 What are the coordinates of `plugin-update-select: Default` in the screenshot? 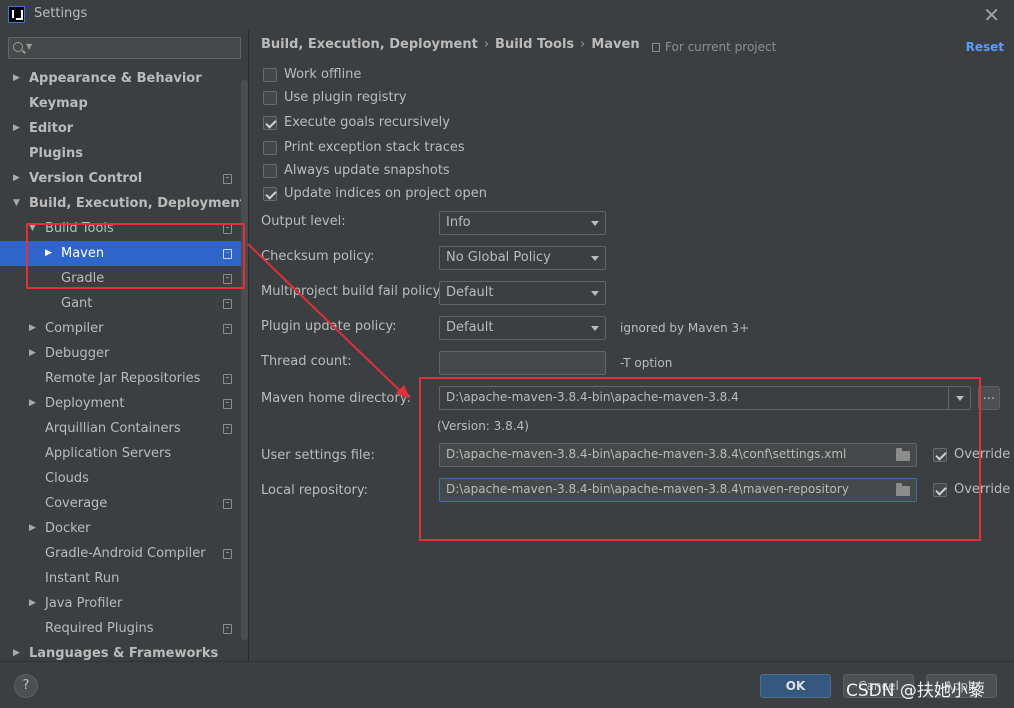 It's located at (522, 328).